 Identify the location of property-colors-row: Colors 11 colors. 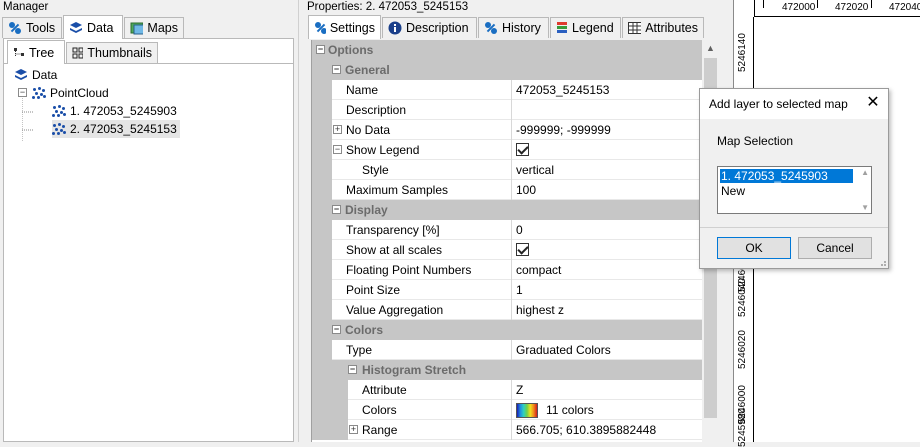
(507, 410).